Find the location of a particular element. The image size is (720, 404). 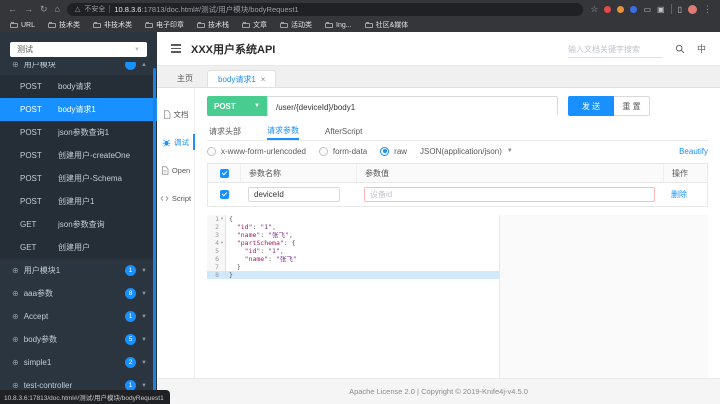

raw-content-type-select: JSON(application/json) is located at coordinates (461, 151).